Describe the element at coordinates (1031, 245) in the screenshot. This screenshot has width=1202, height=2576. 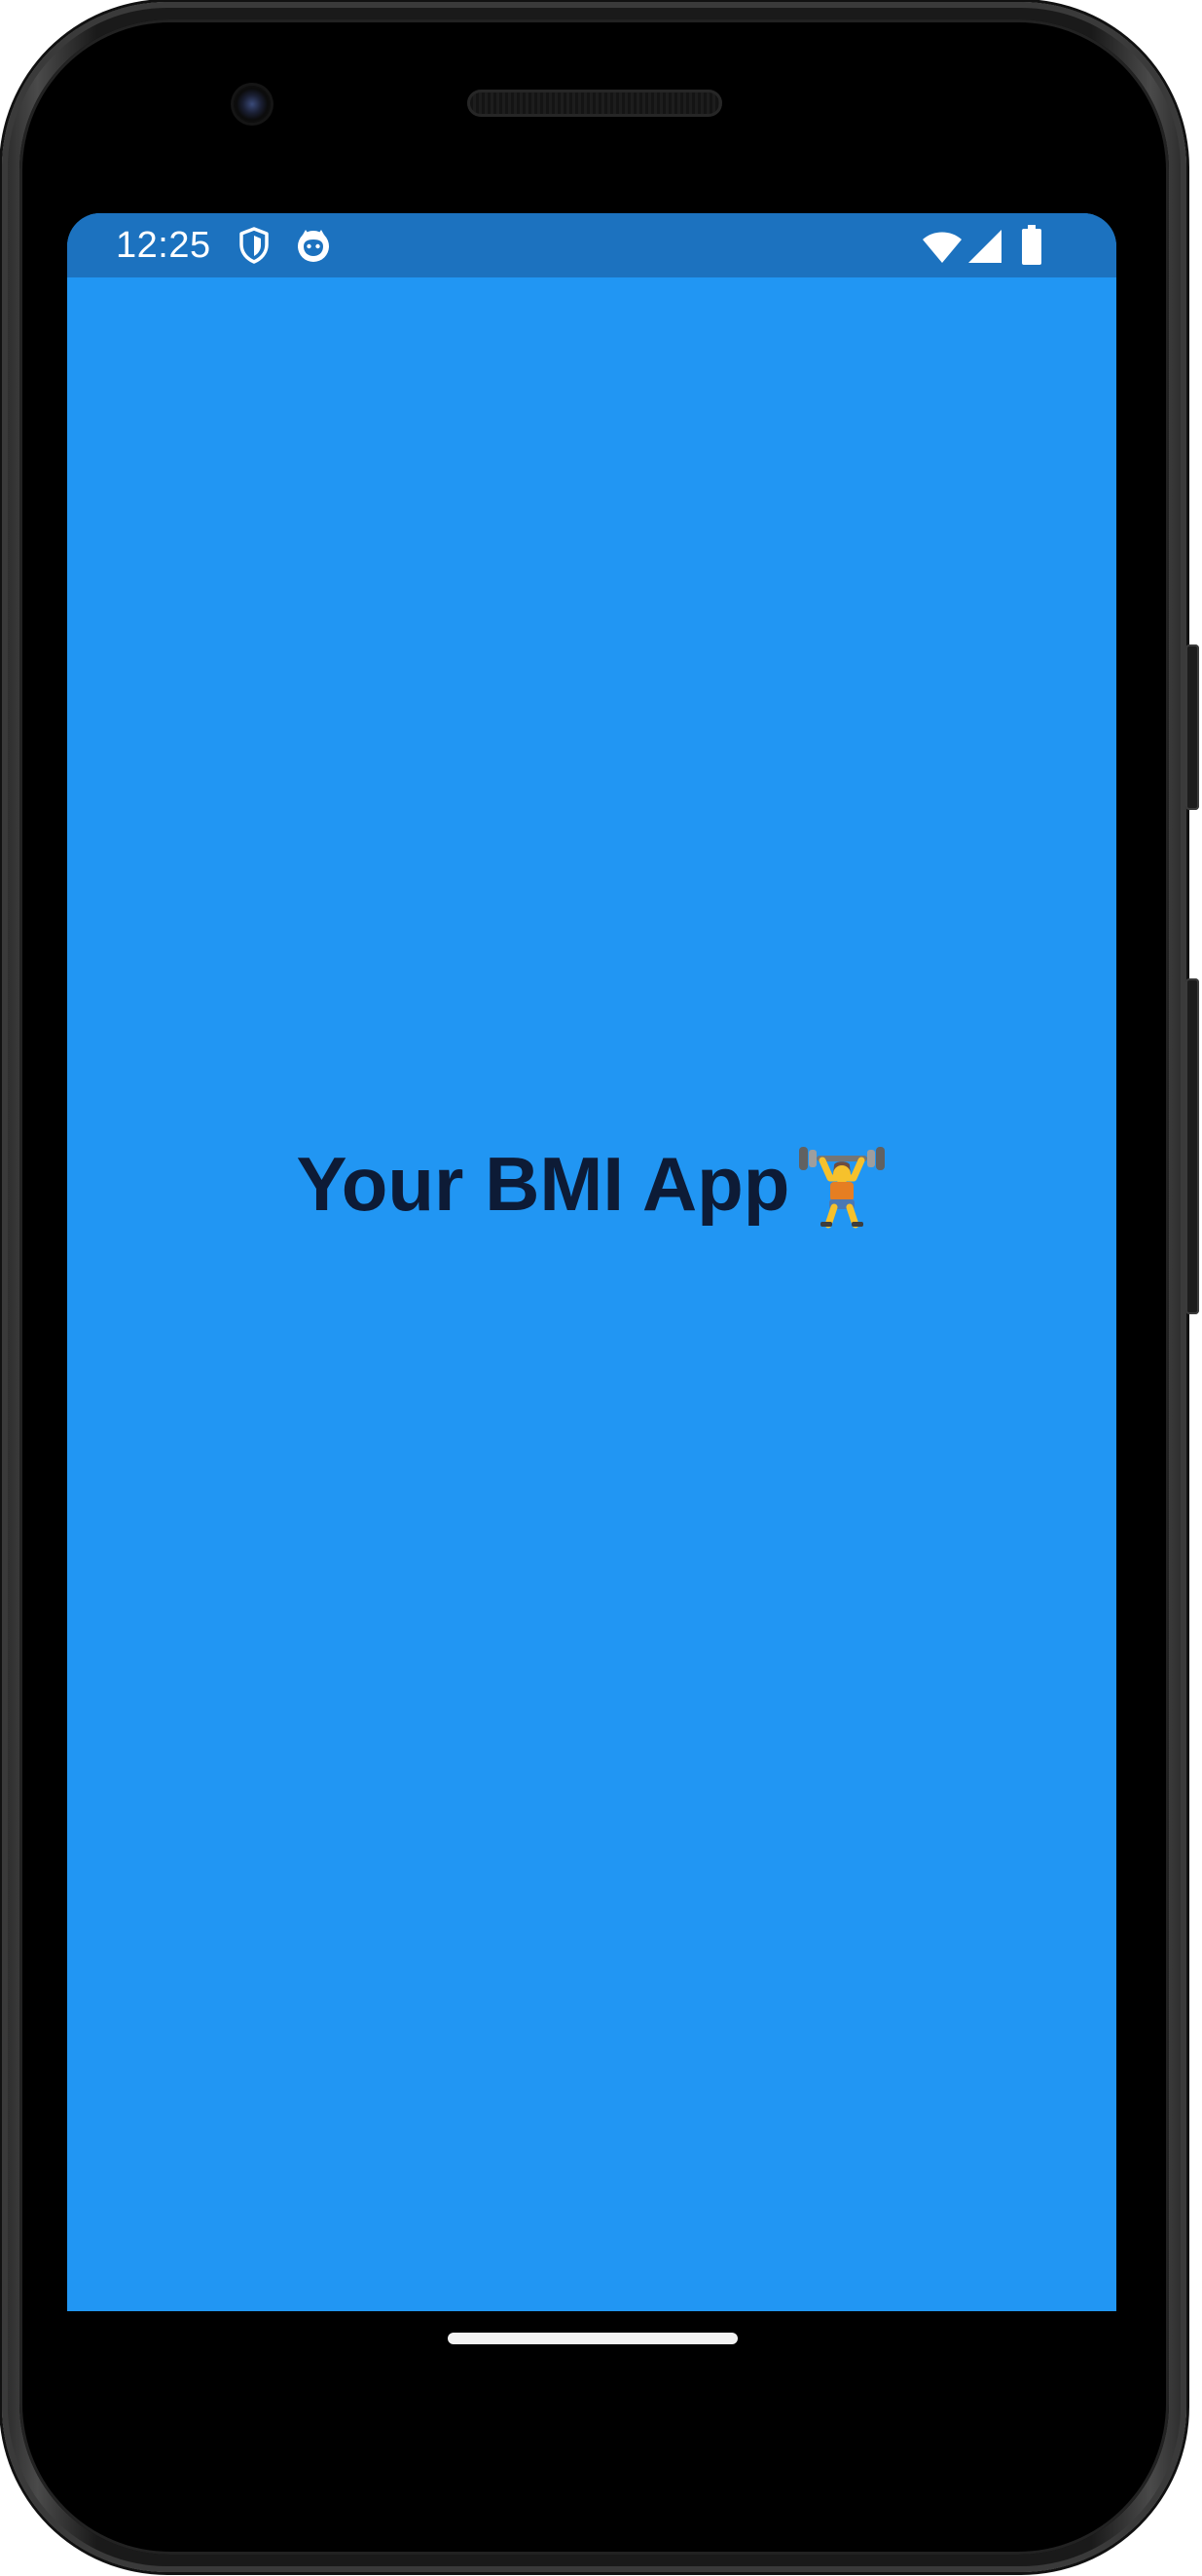
I see `battery-icon` at that location.